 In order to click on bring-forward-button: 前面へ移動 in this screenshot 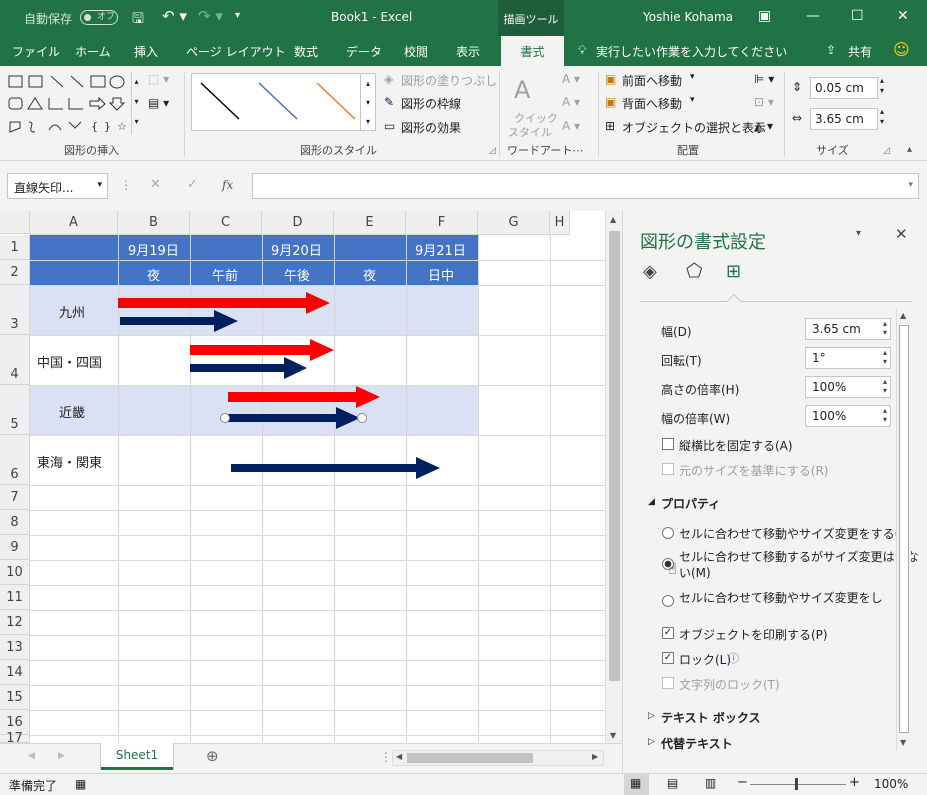, I will do `click(652, 80)`.